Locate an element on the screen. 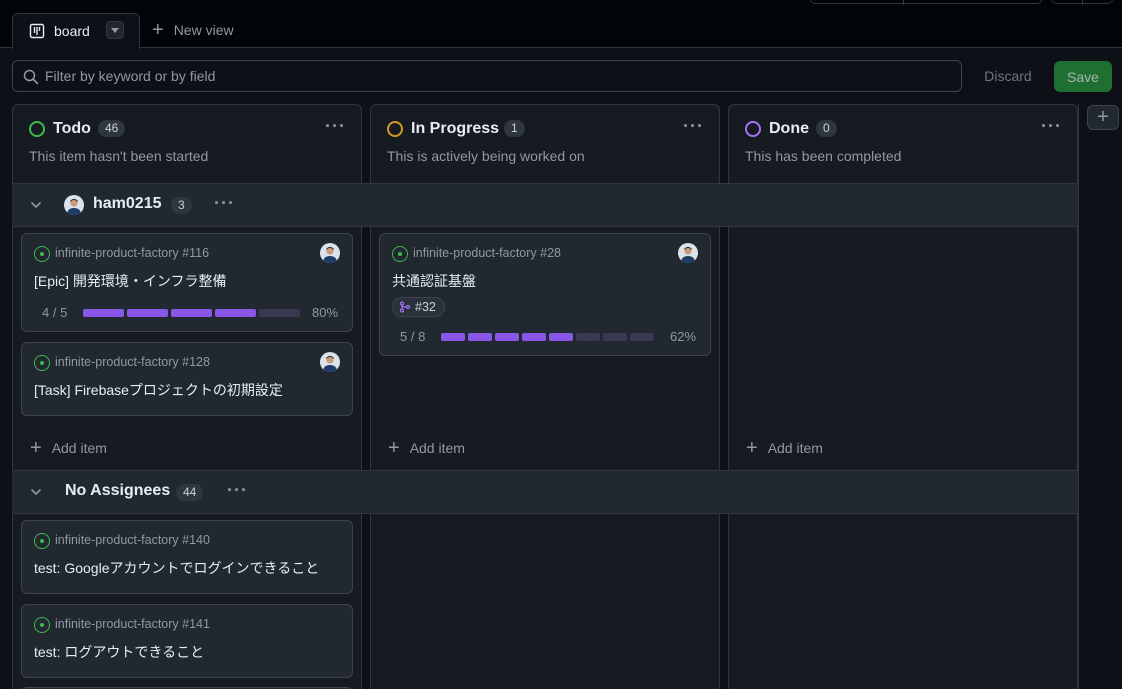  swimlane-title: ham0215 is located at coordinates (127, 203).